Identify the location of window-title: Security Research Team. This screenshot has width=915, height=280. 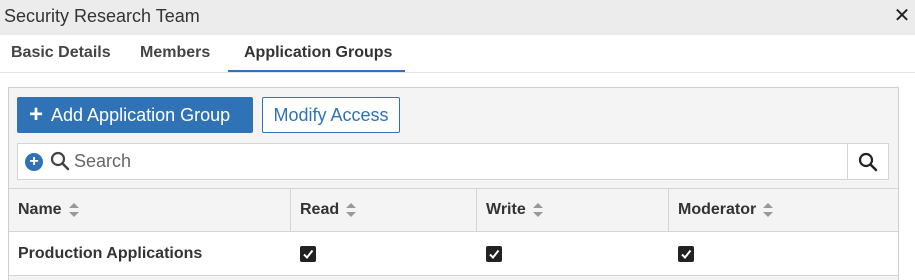
(102, 16).